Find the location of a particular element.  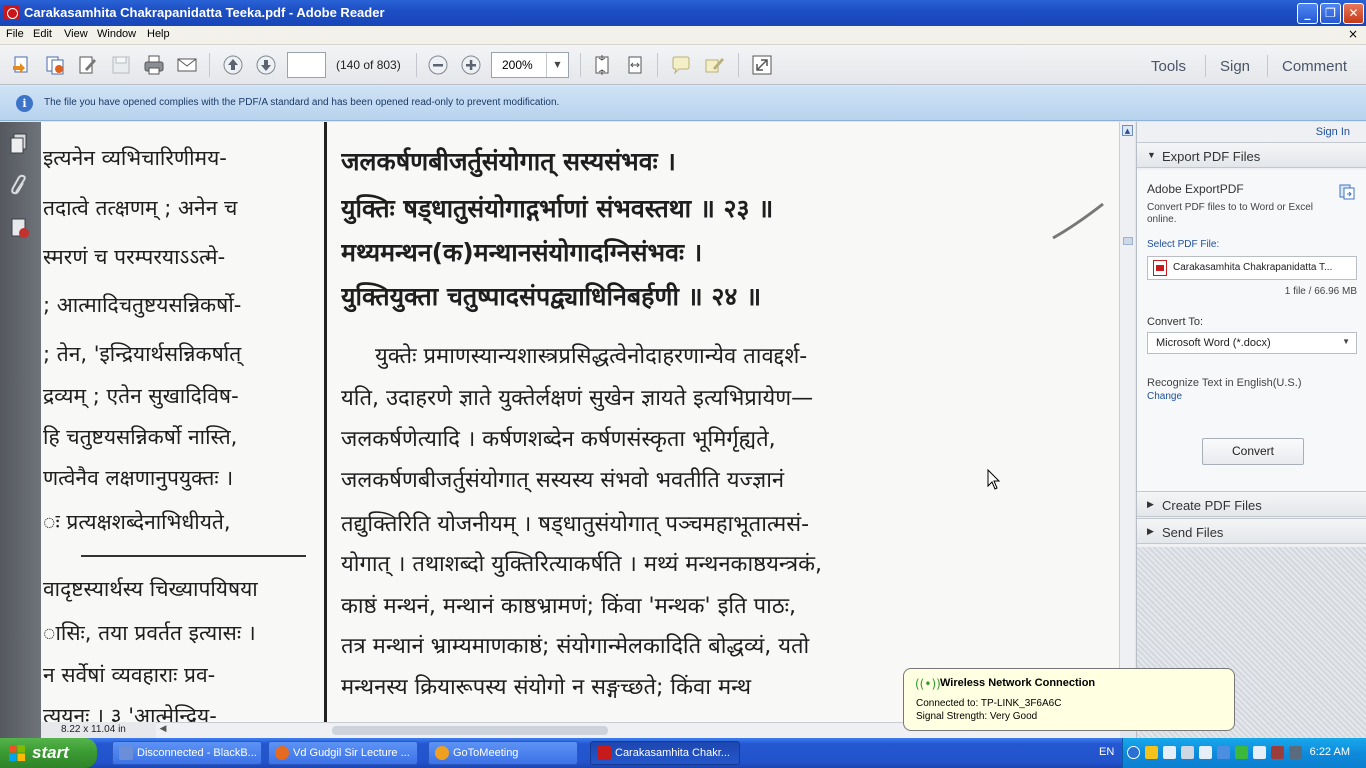

page-number-input is located at coordinates (306, 65).